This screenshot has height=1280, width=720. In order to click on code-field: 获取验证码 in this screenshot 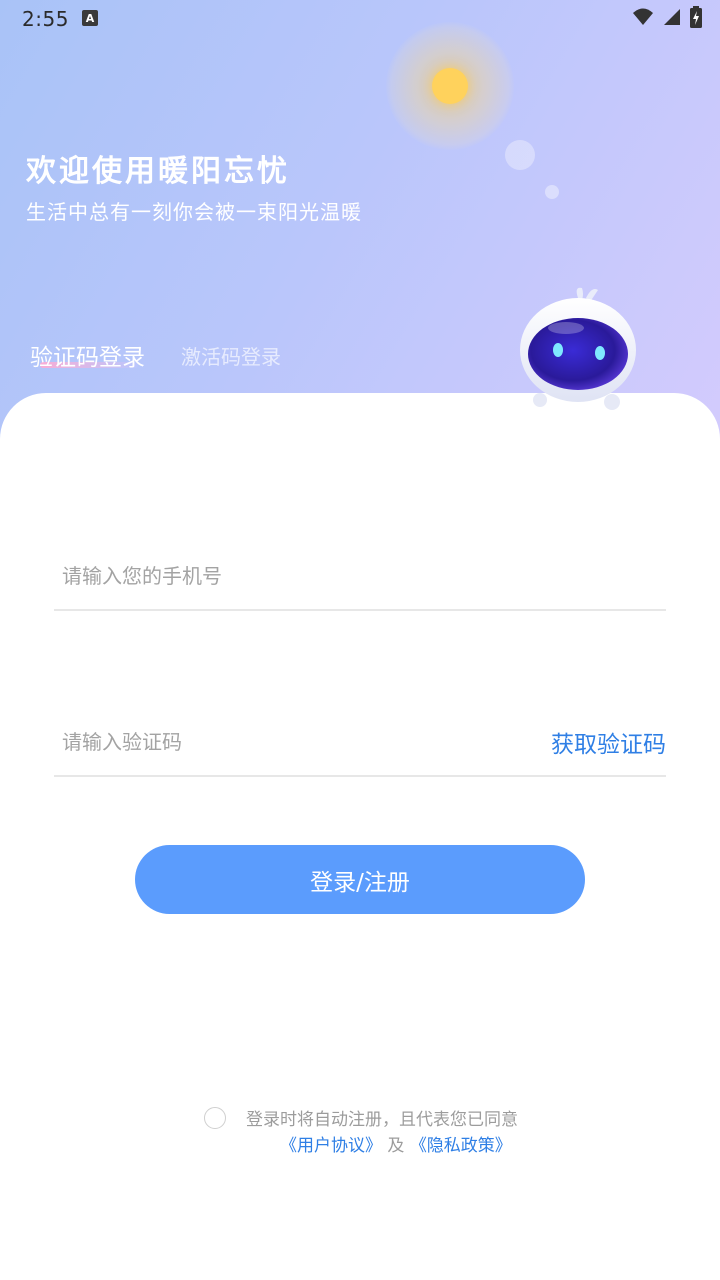, I will do `click(360, 743)`.